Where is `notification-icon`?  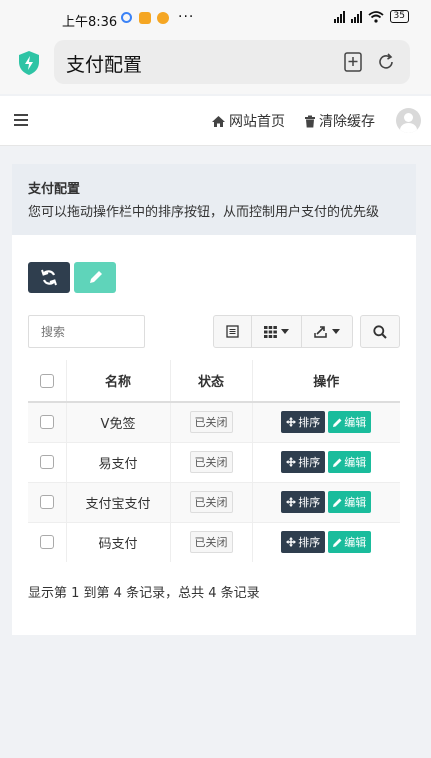
notification-icon is located at coordinates (126, 17).